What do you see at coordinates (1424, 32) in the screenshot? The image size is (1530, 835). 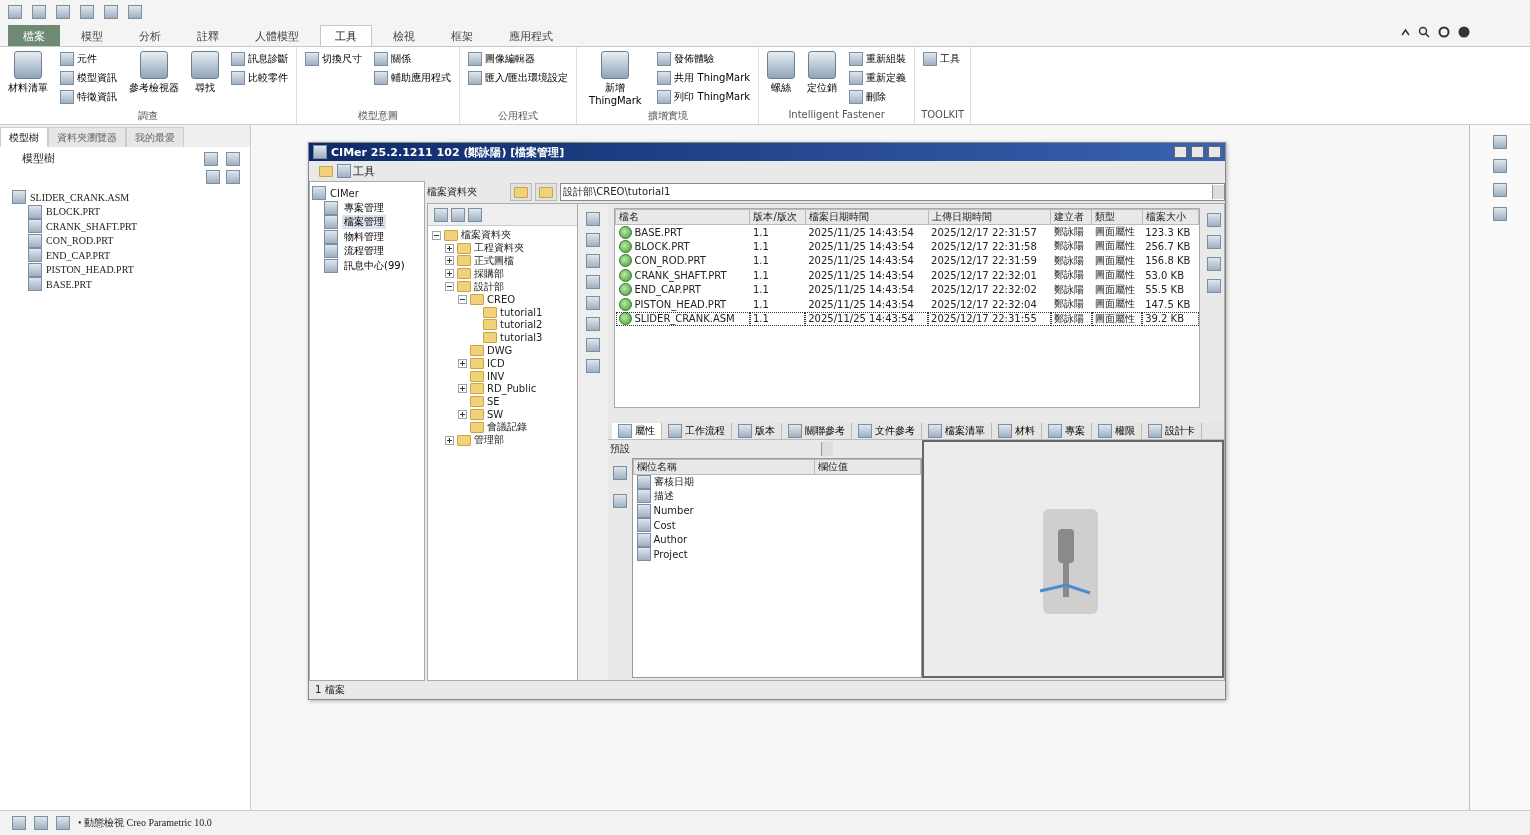 I see `search-icon` at bounding box center [1424, 32].